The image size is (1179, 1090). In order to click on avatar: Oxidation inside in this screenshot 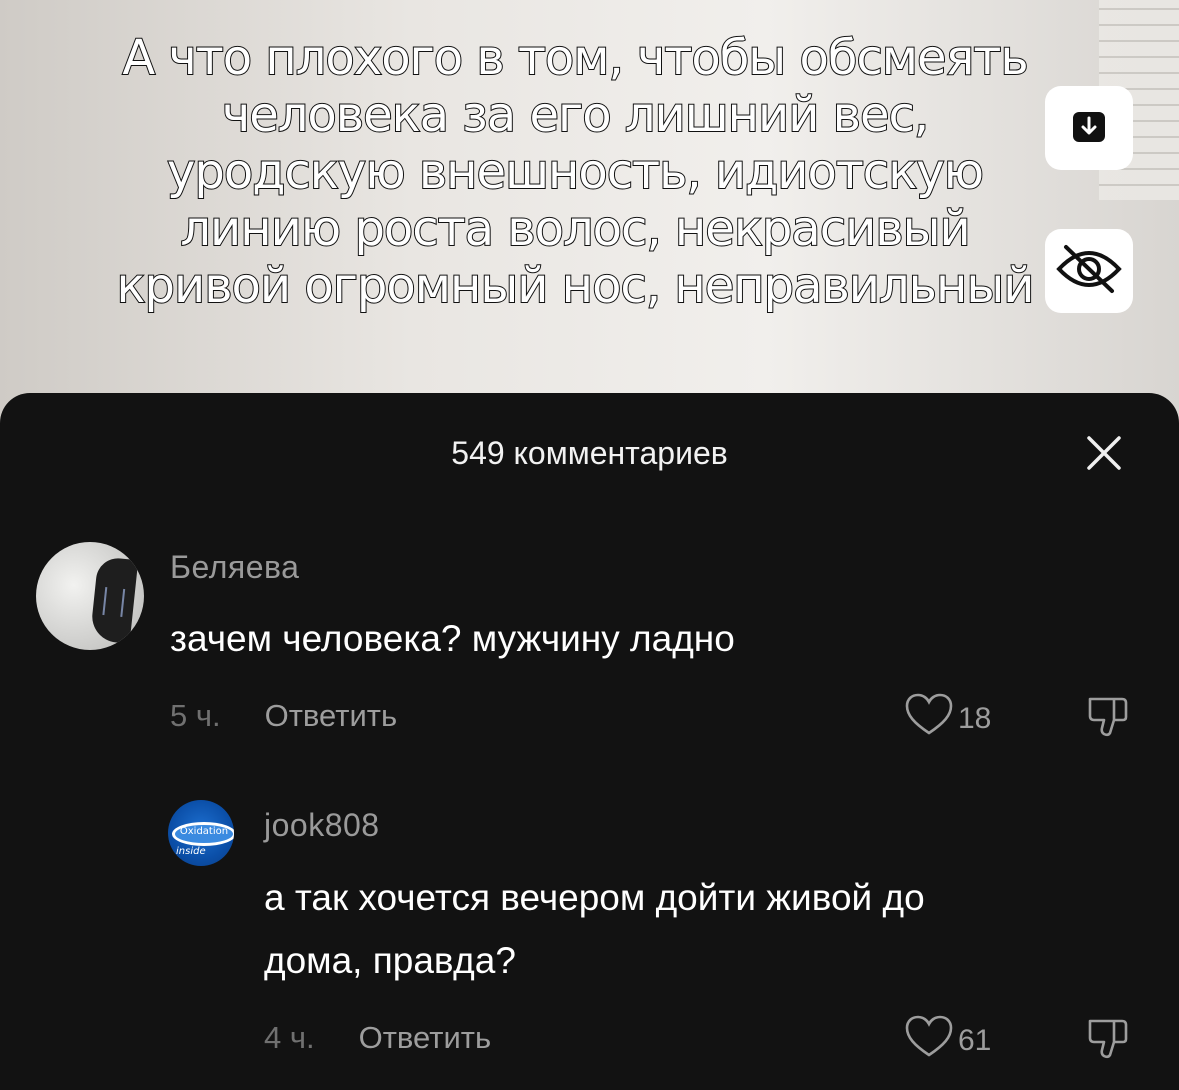, I will do `click(201, 833)`.